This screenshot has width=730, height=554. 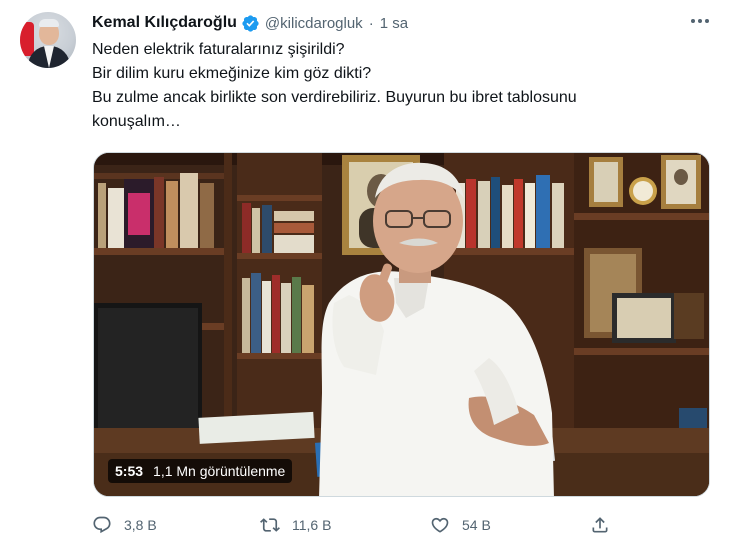 What do you see at coordinates (357, 525) in the screenshot?
I see `action-bar: 3,8 B 11,6 B 54 B` at bounding box center [357, 525].